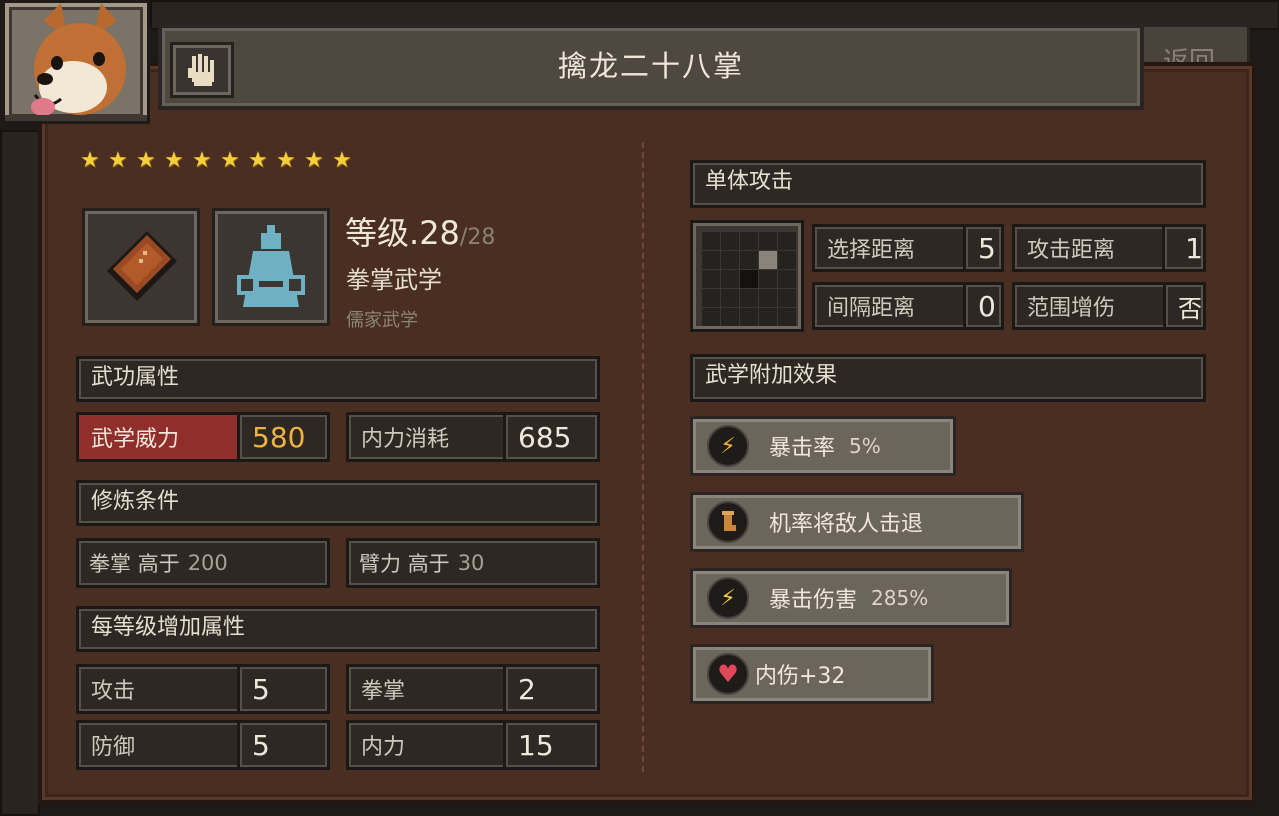 The image size is (1279, 816). What do you see at coordinates (338, 503) in the screenshot?
I see `requirements-header: 修炼条件` at bounding box center [338, 503].